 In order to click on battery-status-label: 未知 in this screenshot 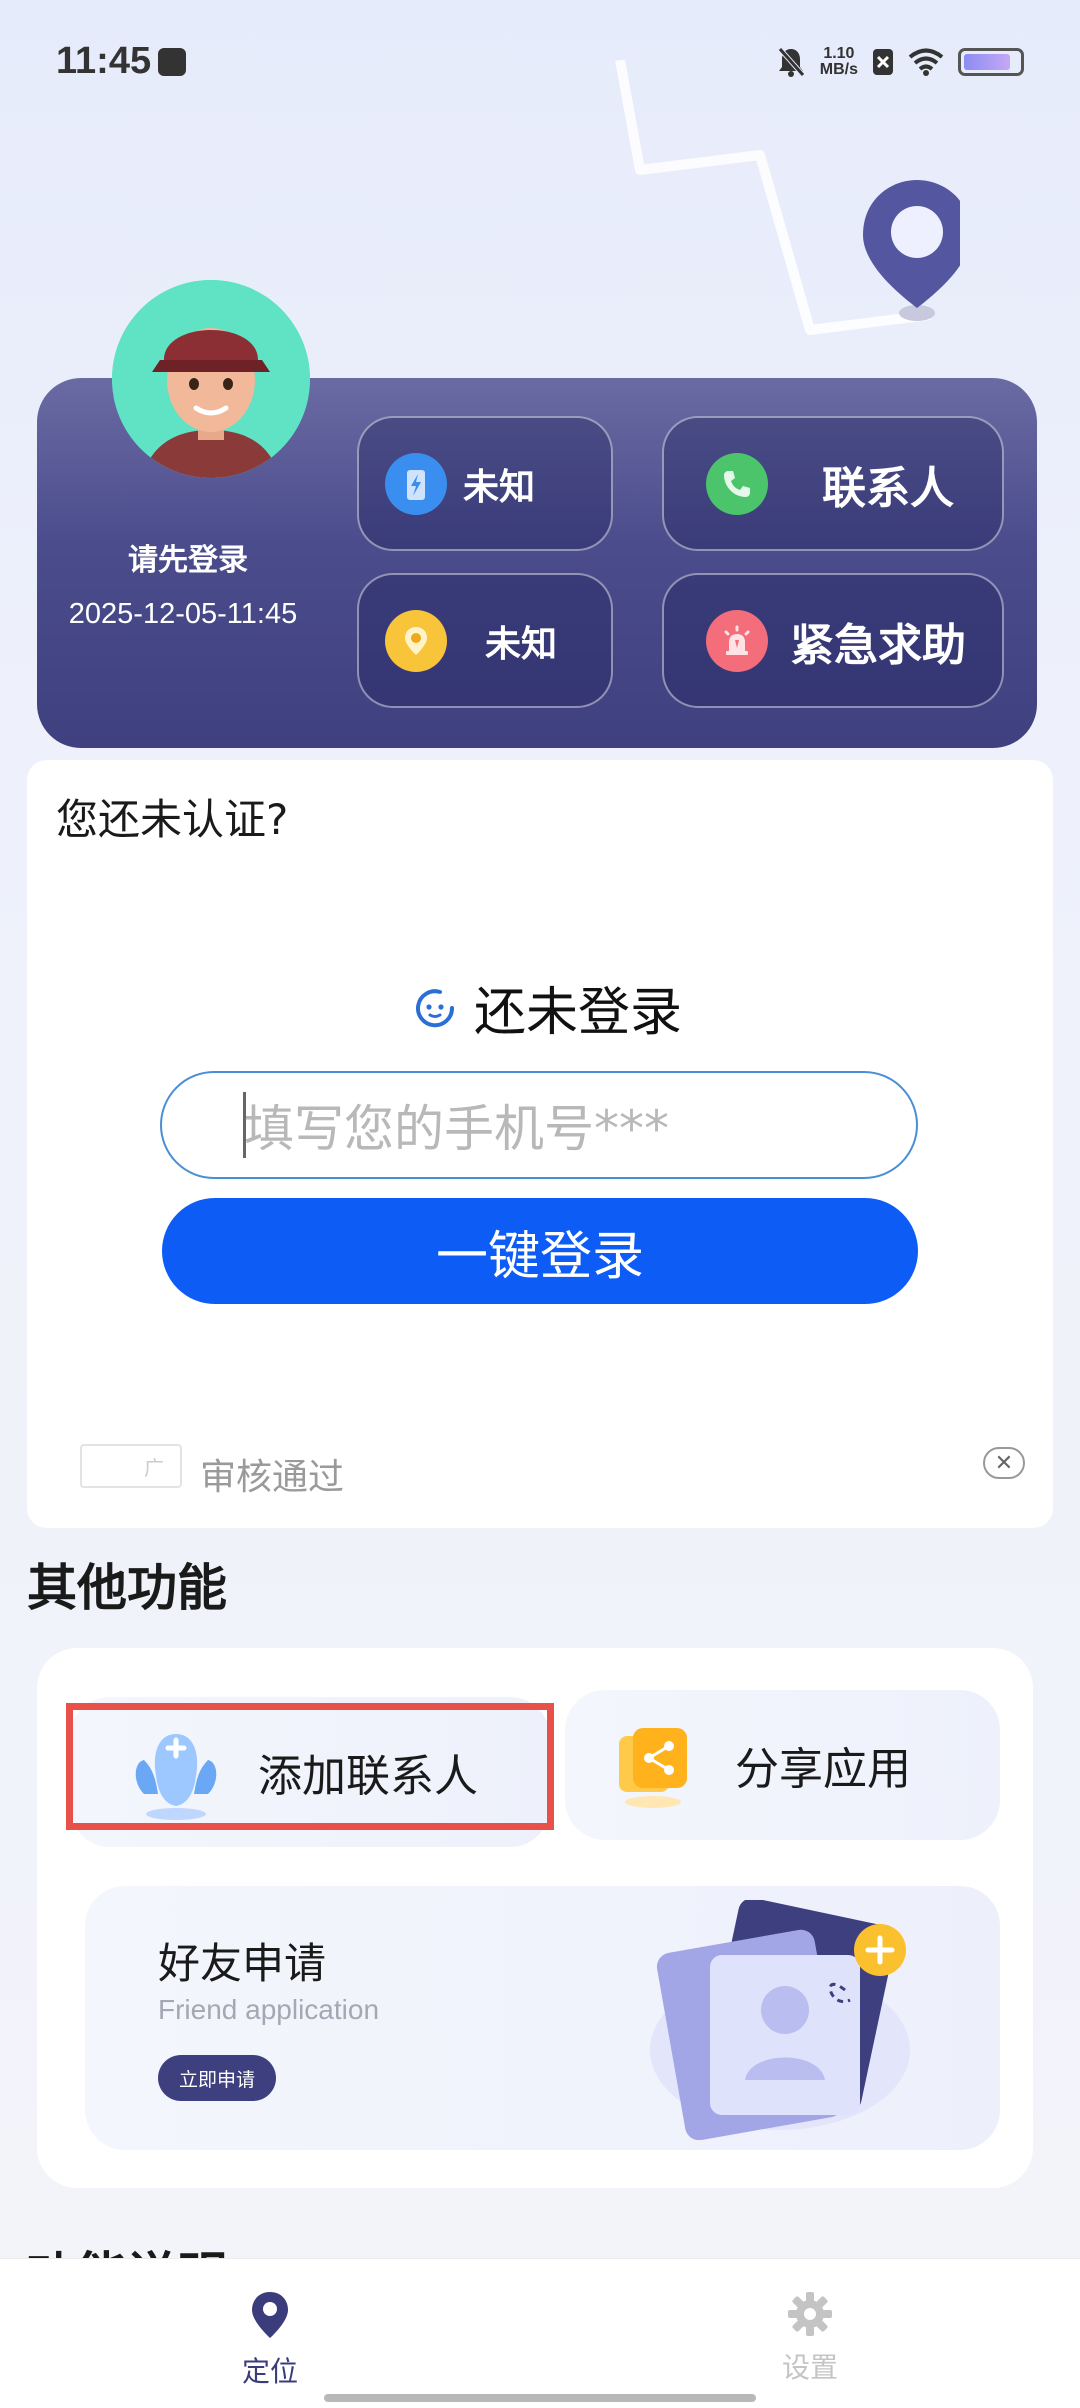, I will do `click(499, 487)`.